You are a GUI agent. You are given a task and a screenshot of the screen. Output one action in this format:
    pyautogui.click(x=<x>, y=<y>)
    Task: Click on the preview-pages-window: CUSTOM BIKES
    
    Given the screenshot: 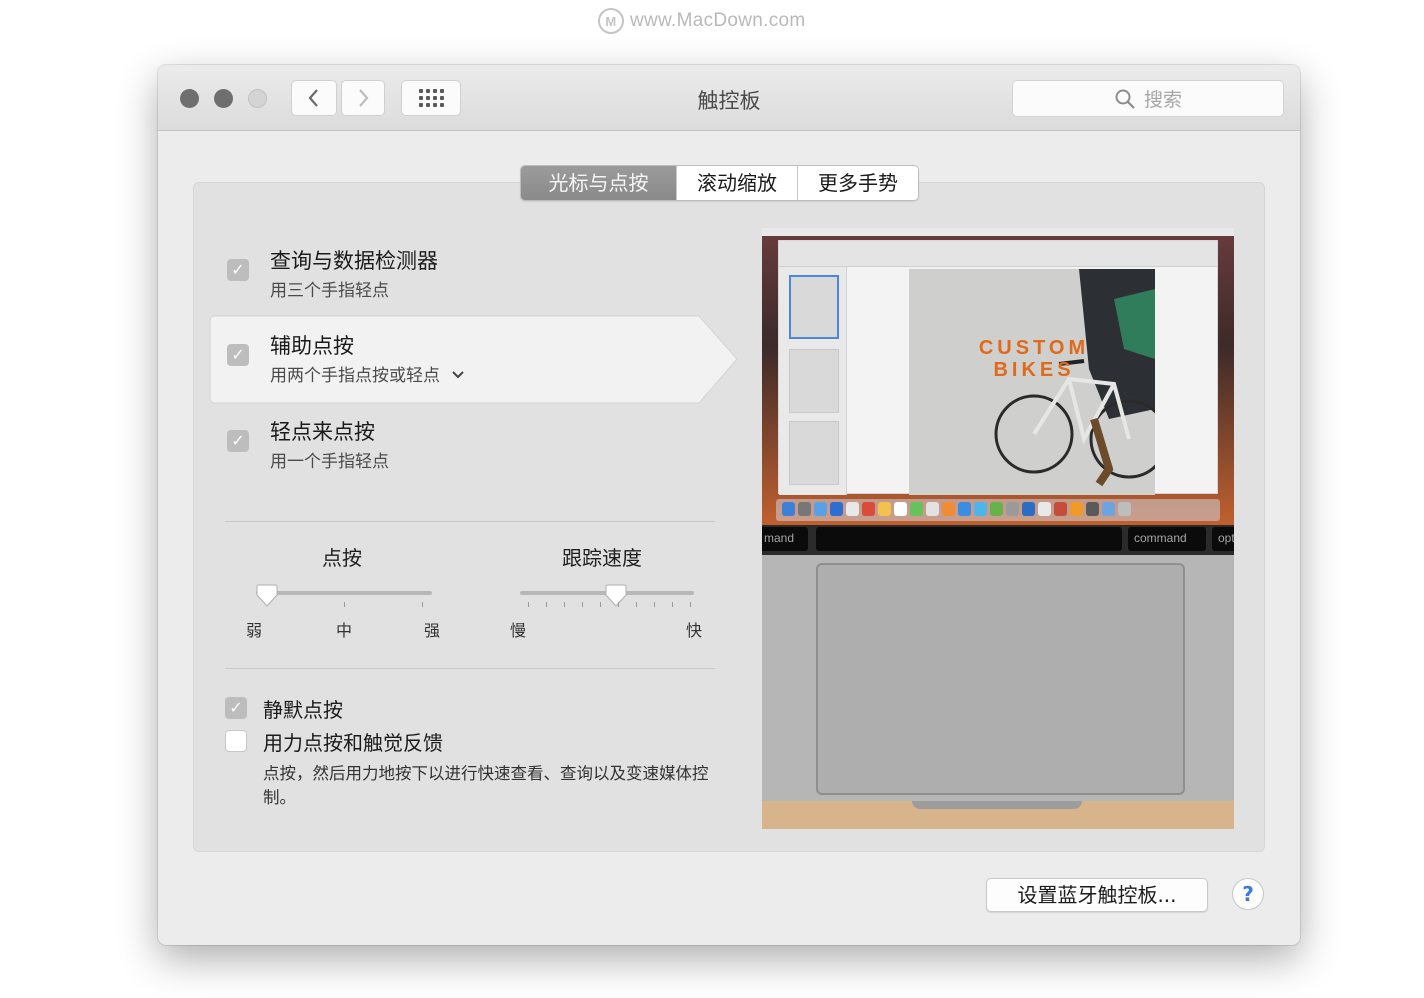 What is the action you would take?
    pyautogui.click(x=998, y=367)
    